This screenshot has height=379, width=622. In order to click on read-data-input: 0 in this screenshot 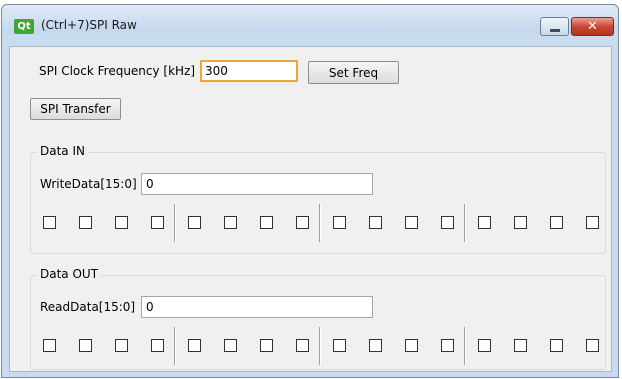, I will do `click(257, 307)`.